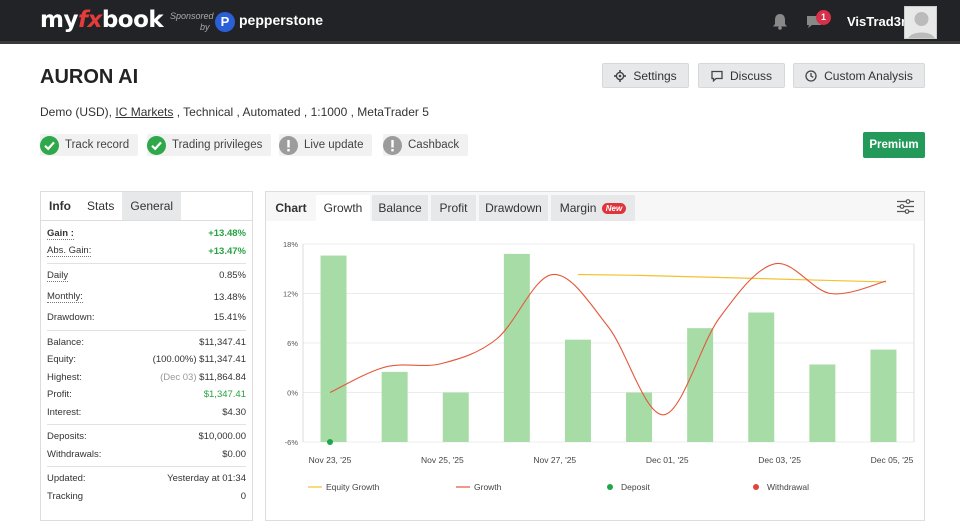 This screenshot has height=528, width=960. What do you see at coordinates (442, 460) in the screenshot?
I see `x-tick-label: Nov 25, '25` at bounding box center [442, 460].